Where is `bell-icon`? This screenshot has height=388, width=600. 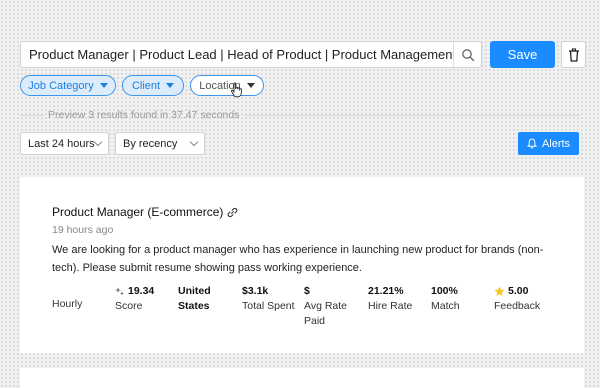 bell-icon is located at coordinates (531, 143).